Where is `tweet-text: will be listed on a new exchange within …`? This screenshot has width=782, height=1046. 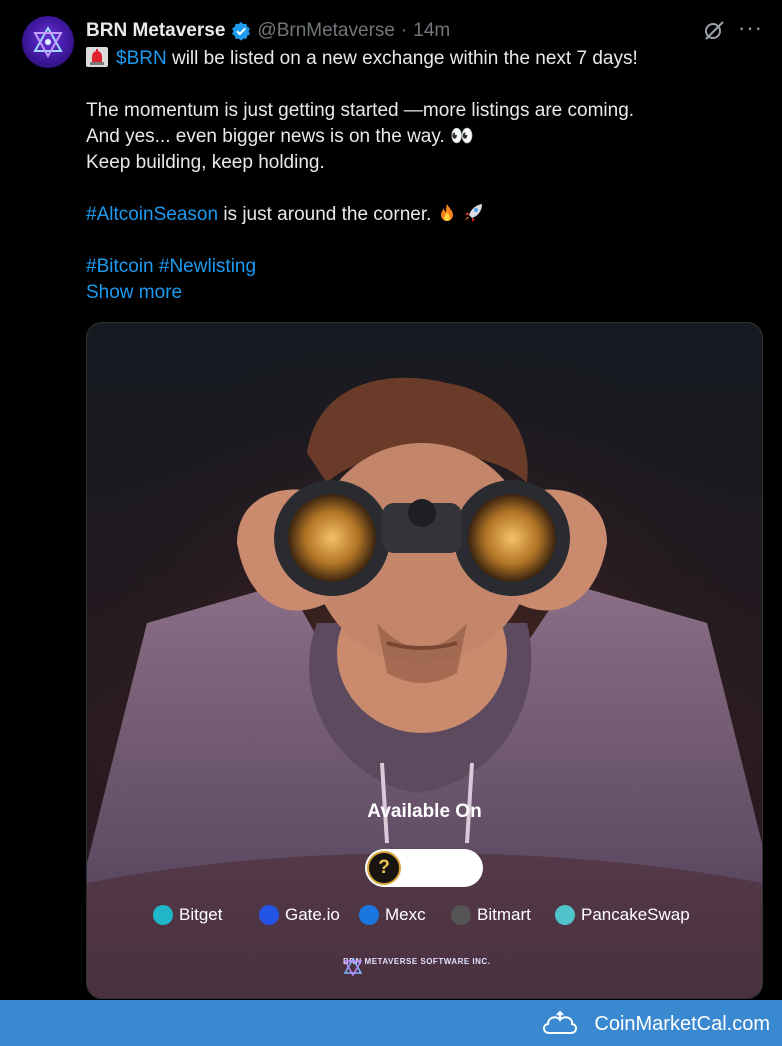 tweet-text: will be listed on a new exchange within … is located at coordinates (402, 58).